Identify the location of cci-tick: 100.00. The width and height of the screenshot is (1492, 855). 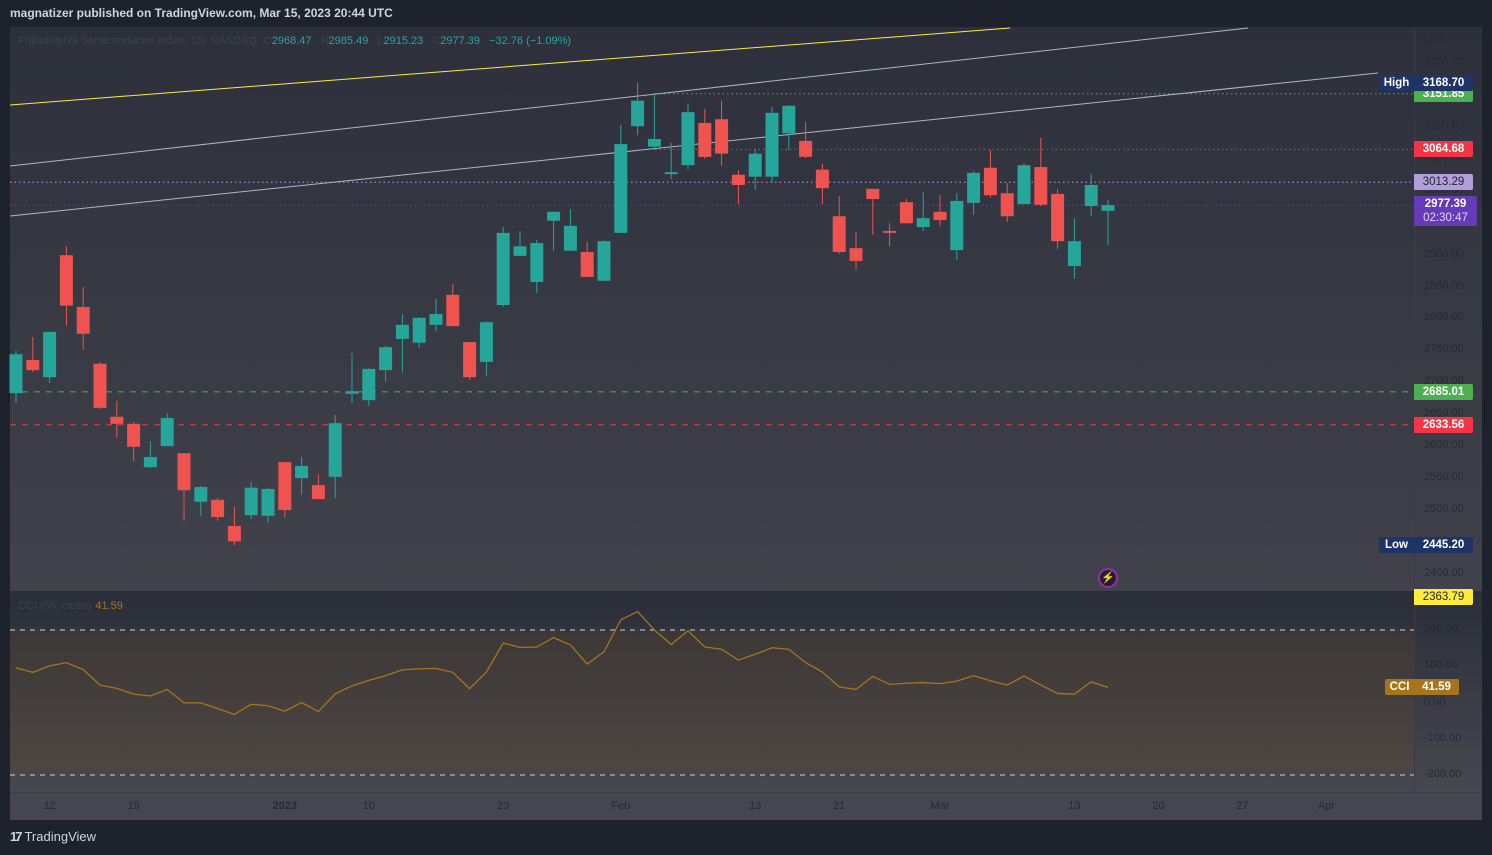
(1441, 665).